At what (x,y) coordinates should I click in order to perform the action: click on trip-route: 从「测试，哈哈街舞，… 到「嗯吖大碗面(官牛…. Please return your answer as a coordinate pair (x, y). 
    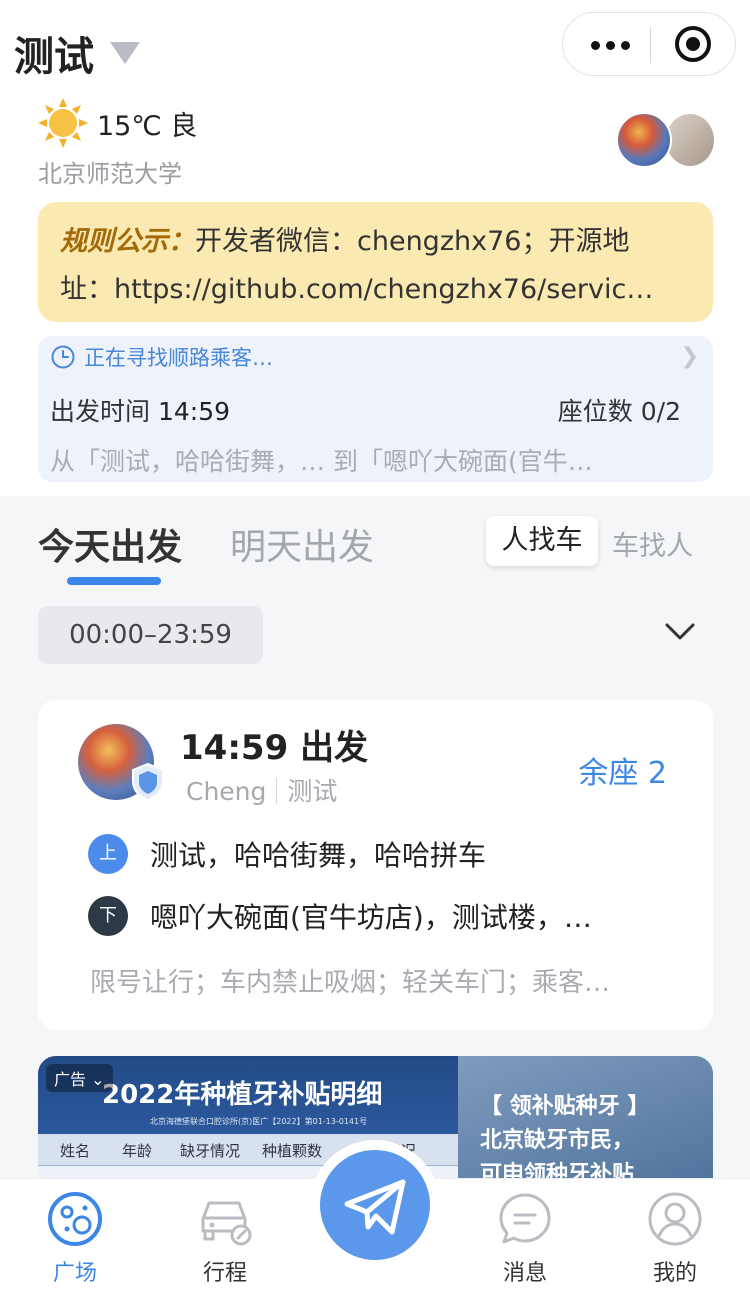
    Looking at the image, I should click on (321, 461).